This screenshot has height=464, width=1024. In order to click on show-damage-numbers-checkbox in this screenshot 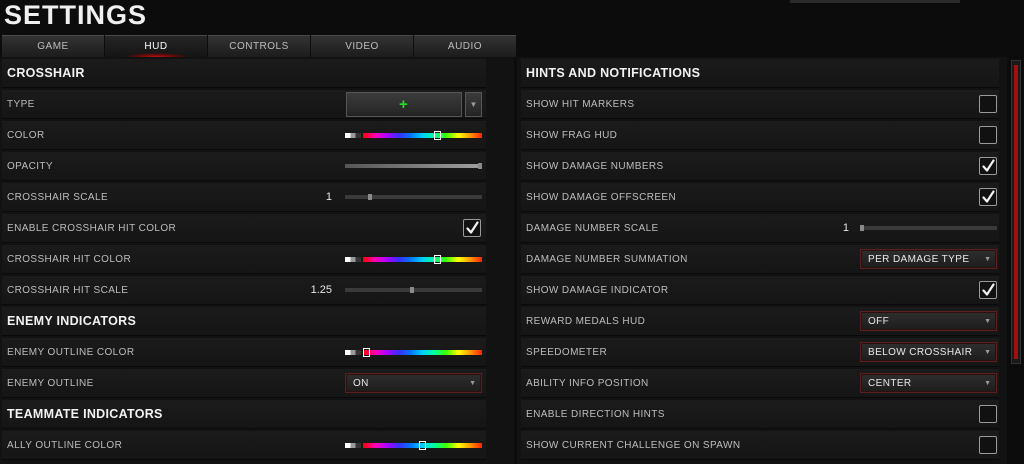, I will do `click(988, 166)`.